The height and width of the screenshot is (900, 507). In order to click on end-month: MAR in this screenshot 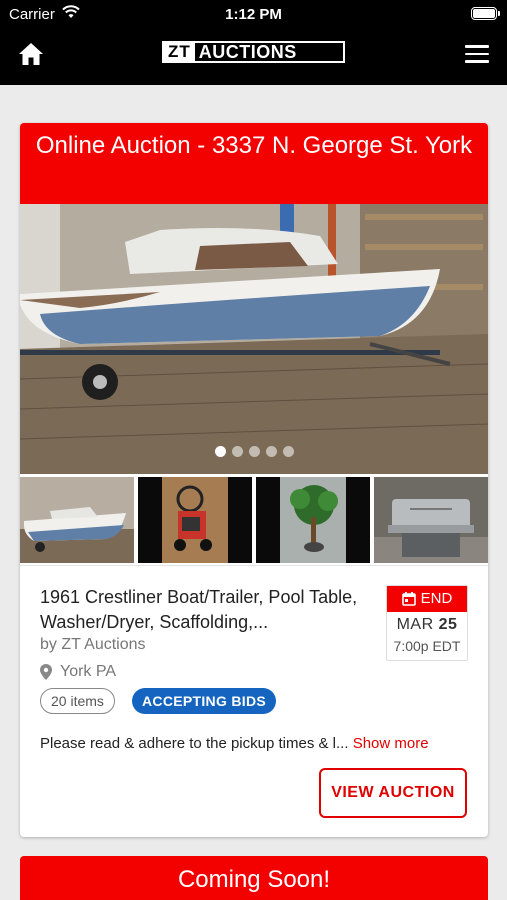, I will do `click(415, 624)`.